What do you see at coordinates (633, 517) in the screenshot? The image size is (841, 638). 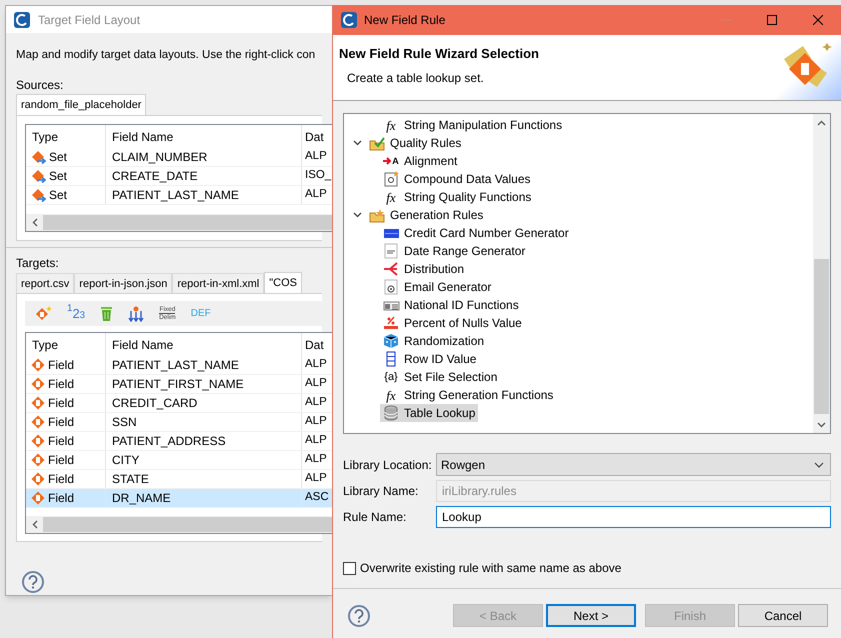 I see `rule-name-field: Lookup` at bounding box center [633, 517].